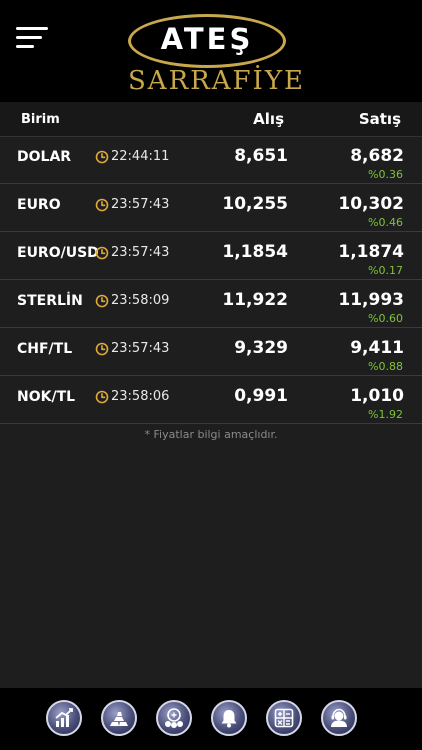  Describe the element at coordinates (46, 397) in the screenshot. I see `currency-name: NOK/TL` at that location.